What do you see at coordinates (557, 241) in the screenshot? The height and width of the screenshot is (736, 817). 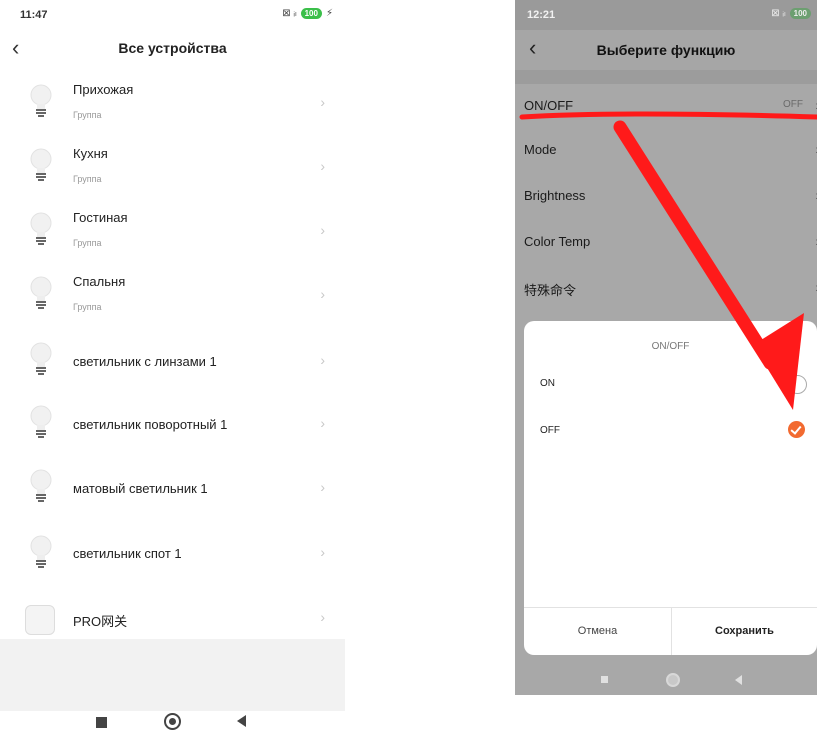 I see `function-label: Color Temp` at bounding box center [557, 241].